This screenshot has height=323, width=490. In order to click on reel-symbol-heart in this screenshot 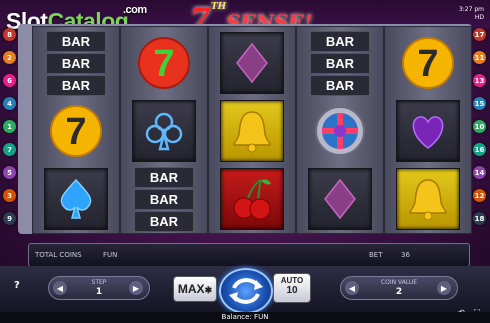, I will do `click(428, 131)`.